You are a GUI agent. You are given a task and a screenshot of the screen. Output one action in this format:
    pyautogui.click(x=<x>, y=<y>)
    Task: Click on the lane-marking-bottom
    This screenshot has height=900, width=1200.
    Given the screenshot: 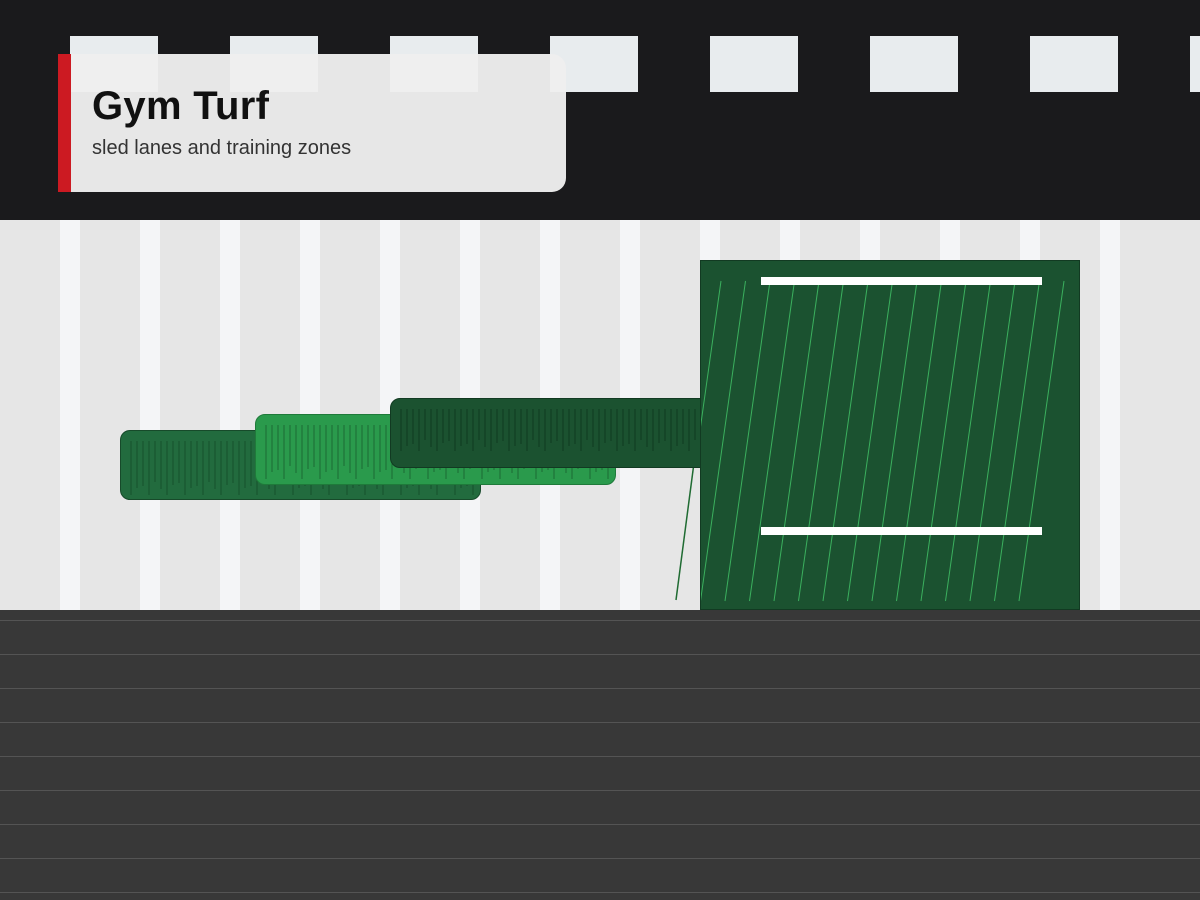 What is the action you would take?
    pyautogui.click(x=901, y=531)
    